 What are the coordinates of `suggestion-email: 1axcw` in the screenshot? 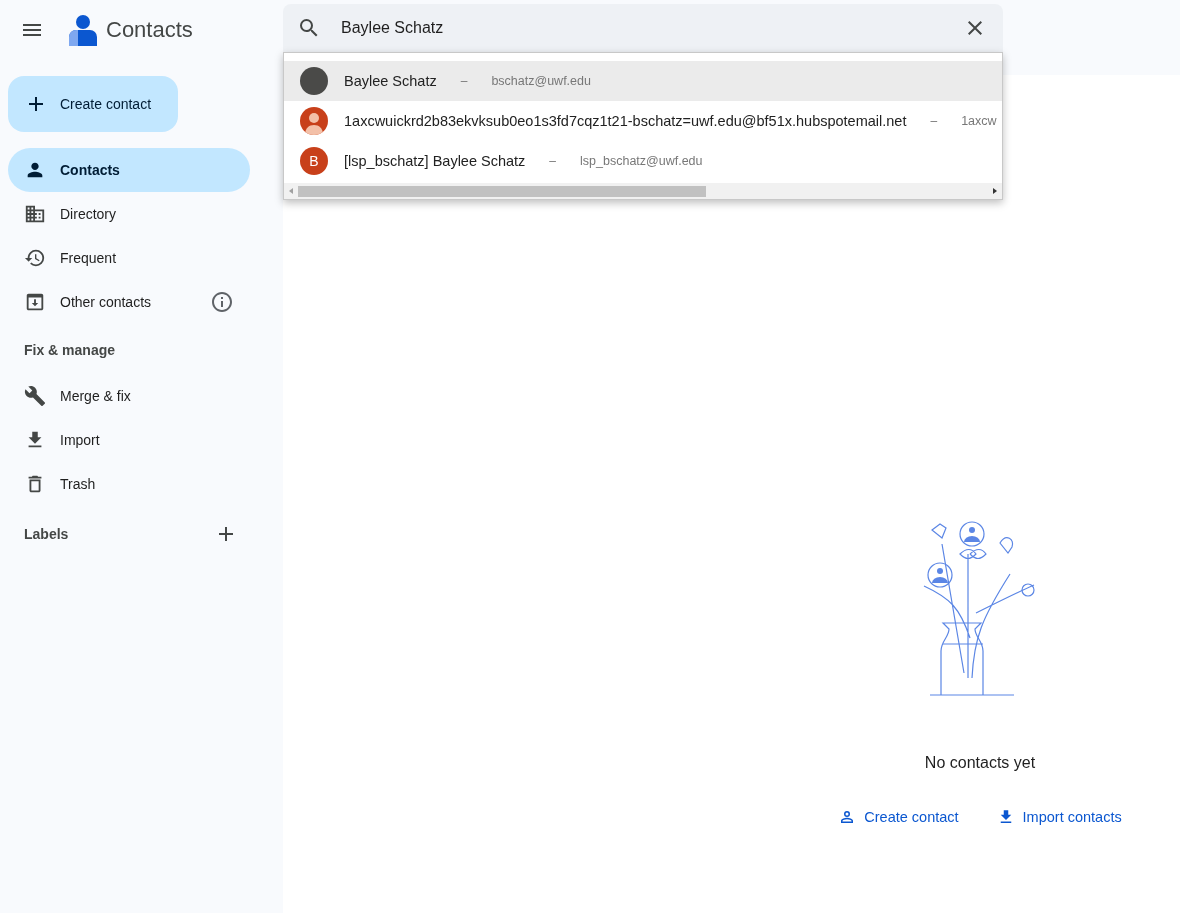 It's located at (979, 121).